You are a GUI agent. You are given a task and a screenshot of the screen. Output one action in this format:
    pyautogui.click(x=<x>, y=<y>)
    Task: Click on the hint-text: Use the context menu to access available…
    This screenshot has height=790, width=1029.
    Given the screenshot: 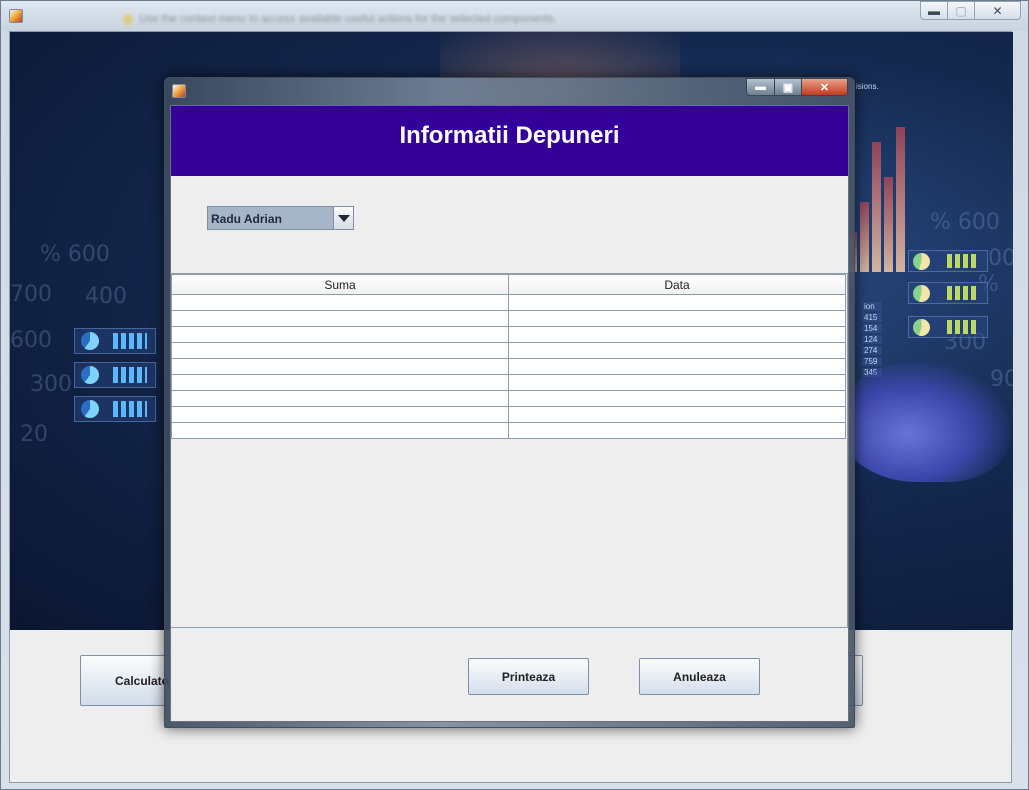 What is the action you would take?
    pyautogui.click(x=348, y=19)
    